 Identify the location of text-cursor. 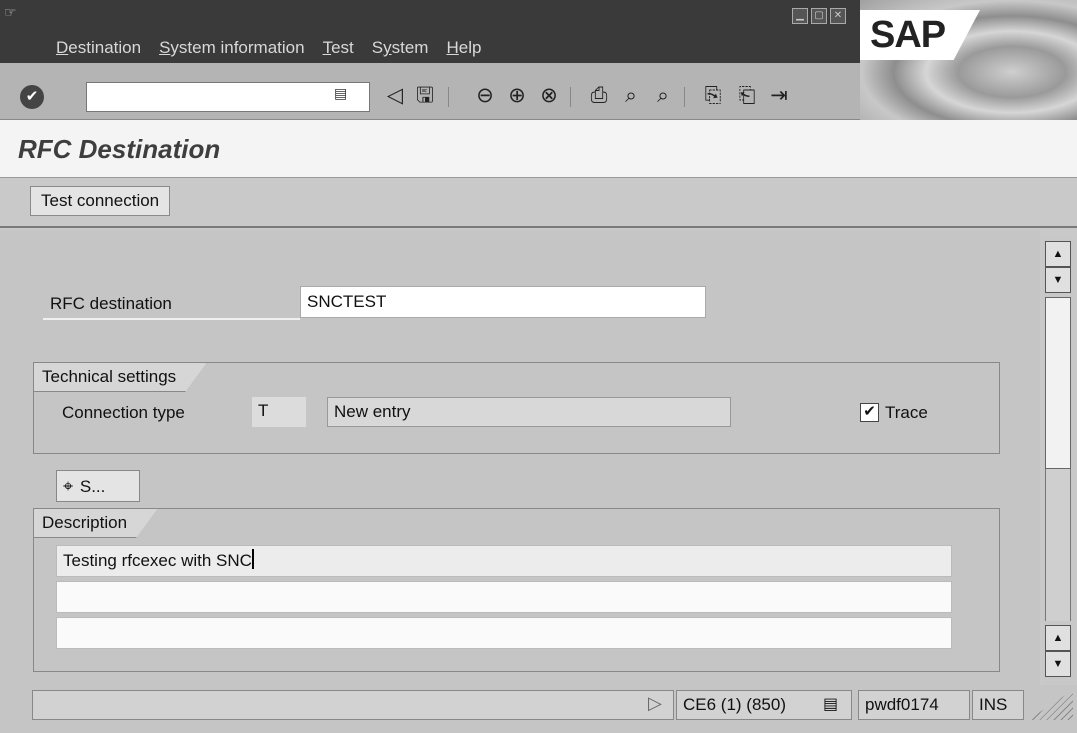
(252, 559).